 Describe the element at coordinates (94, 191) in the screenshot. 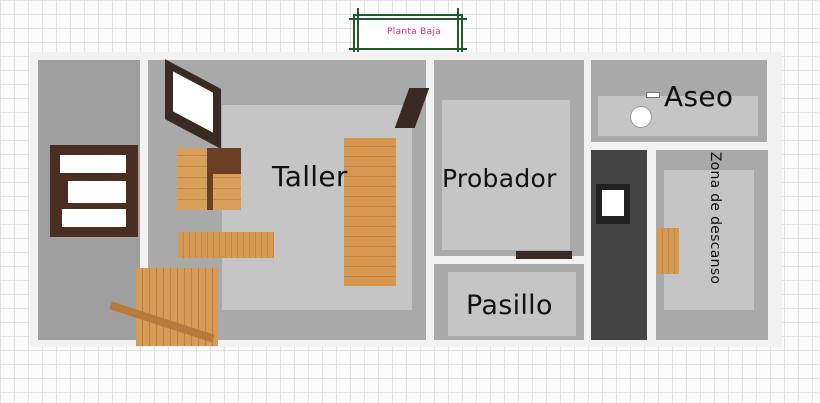

I see `window-shelf` at that location.